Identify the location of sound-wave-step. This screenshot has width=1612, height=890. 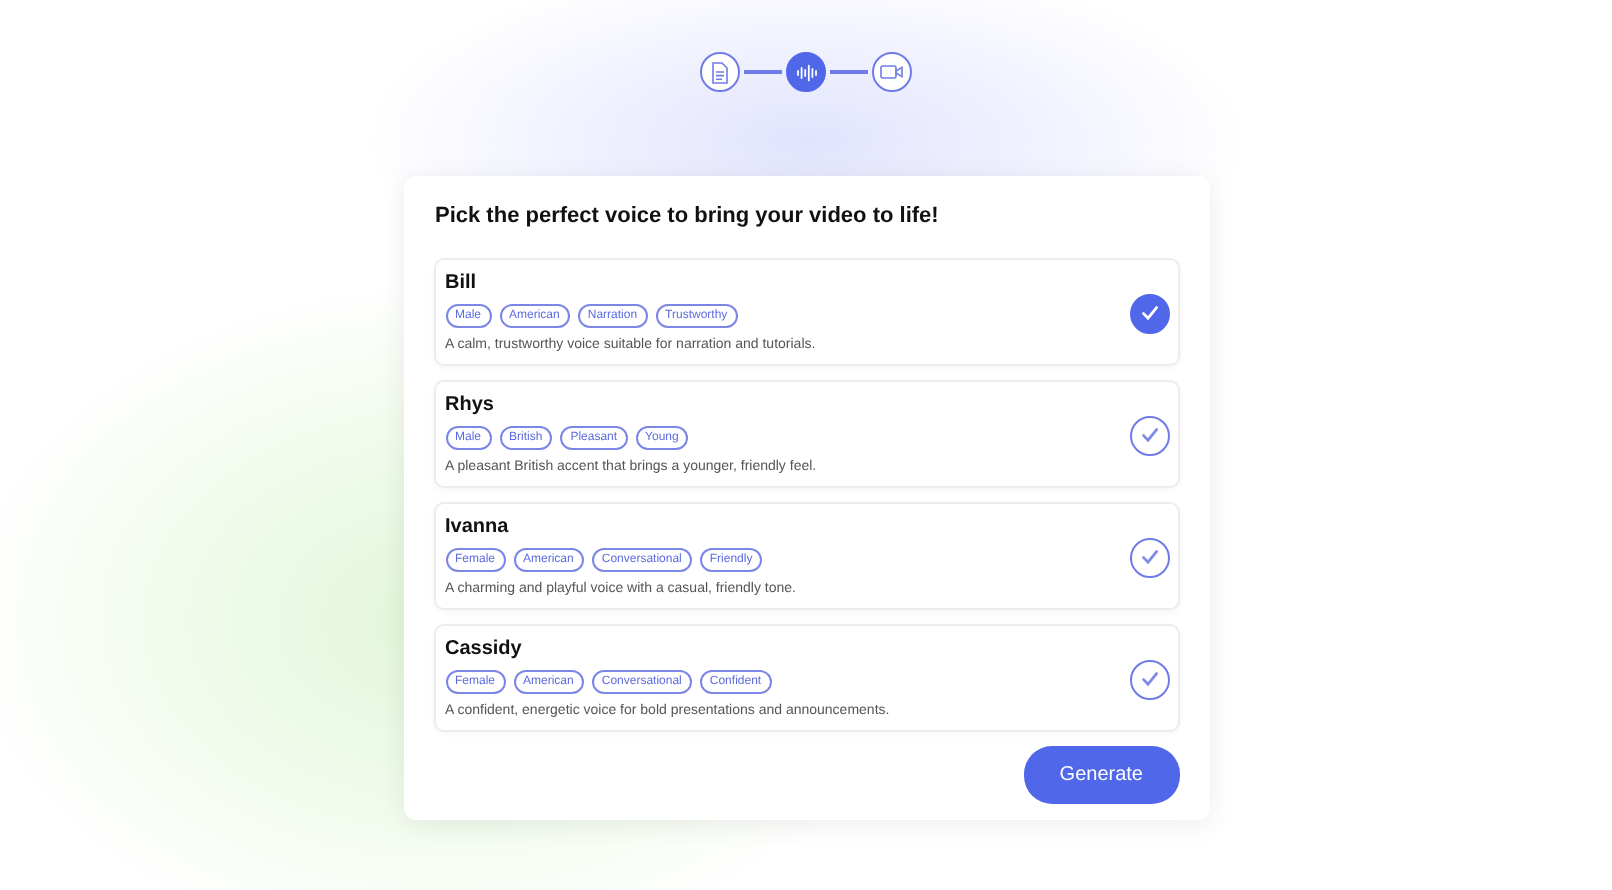
(806, 72).